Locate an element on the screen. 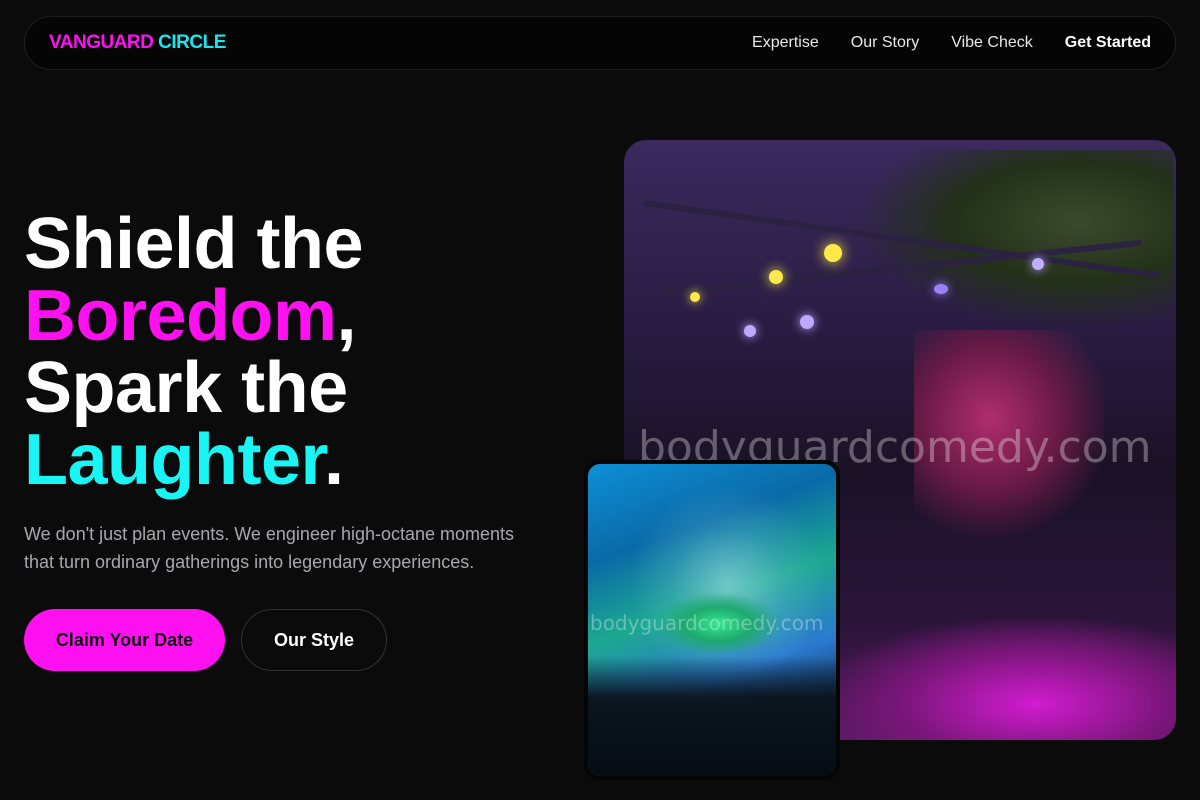  nav-link-vibe-check: Vibe Check is located at coordinates (992, 43).